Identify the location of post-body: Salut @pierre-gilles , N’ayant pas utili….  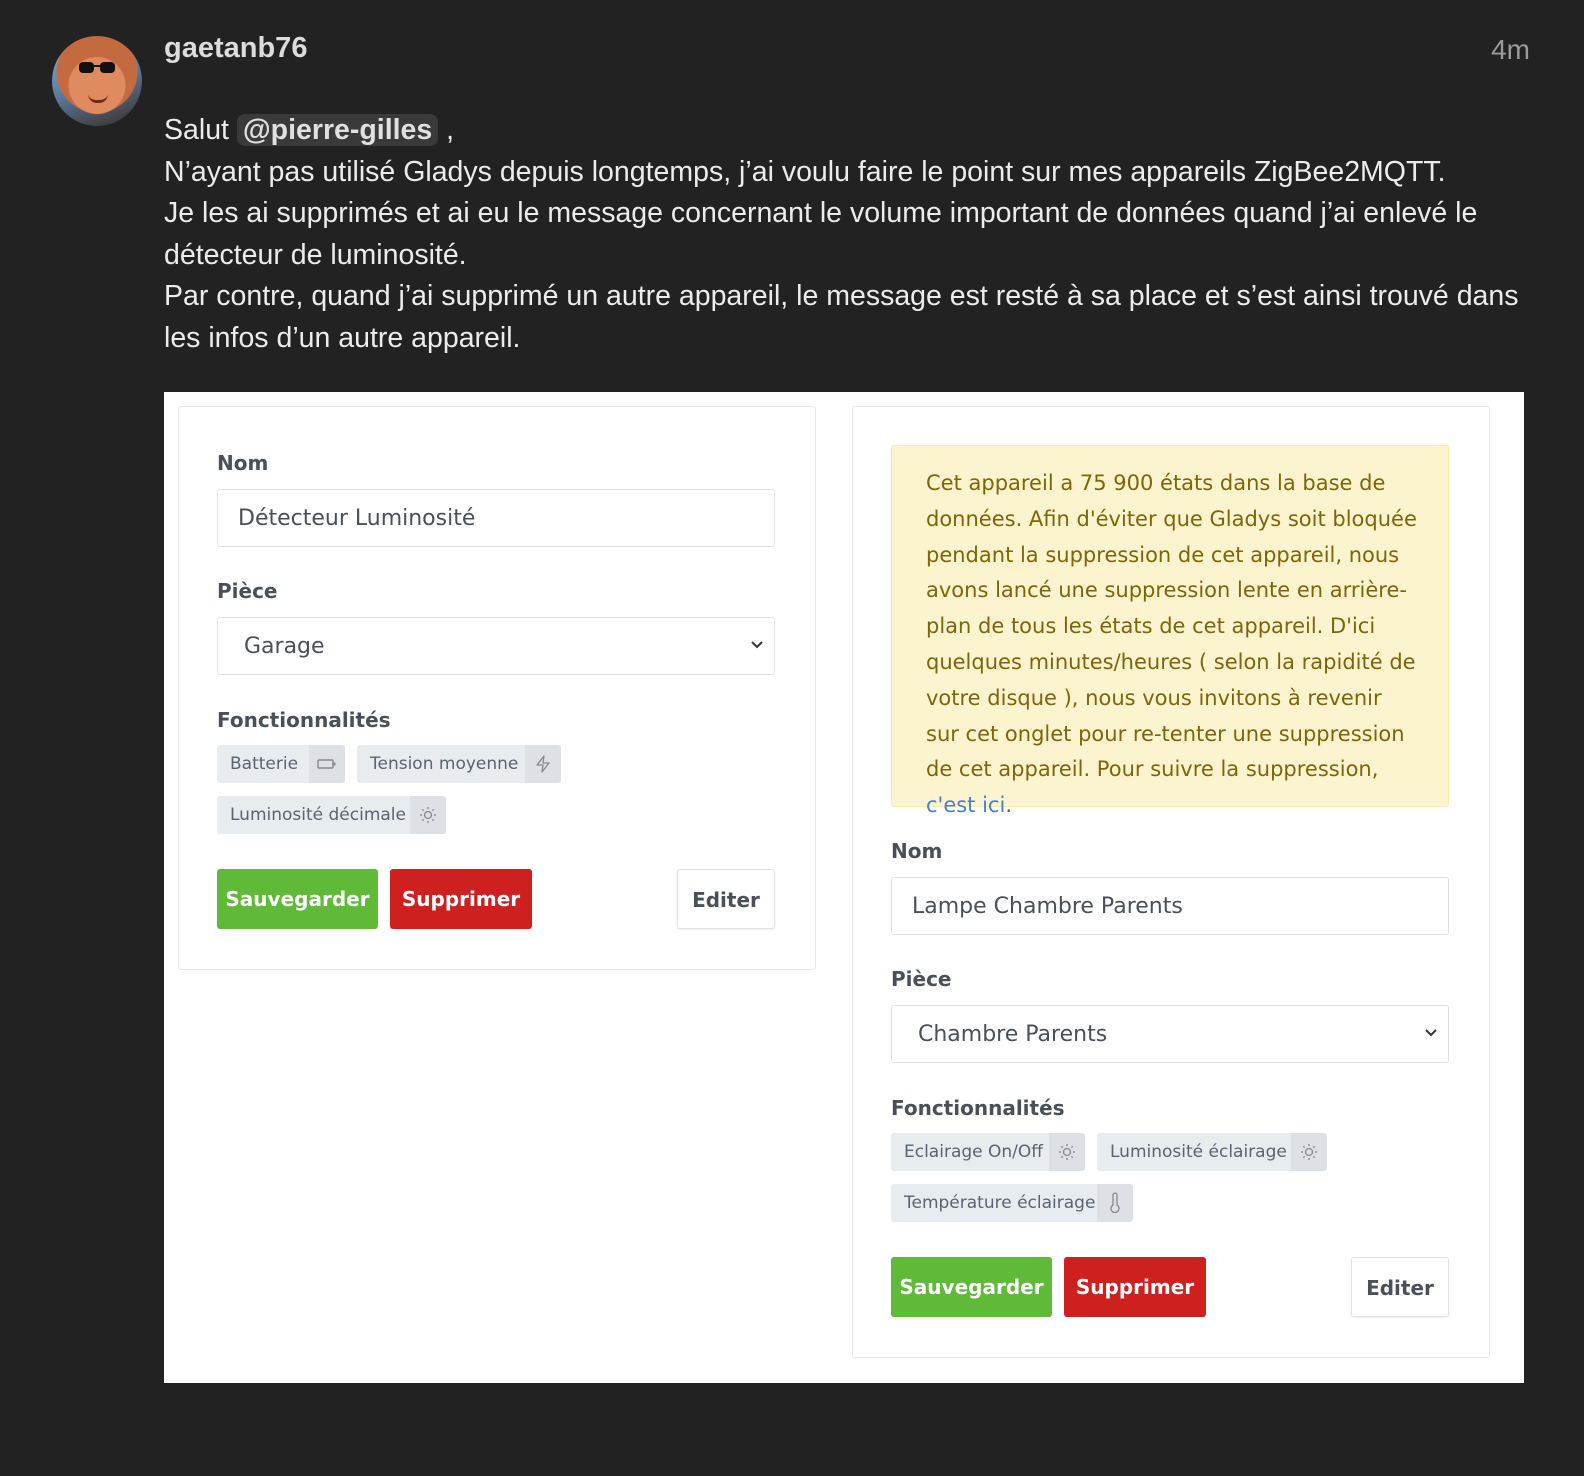
(849, 234).